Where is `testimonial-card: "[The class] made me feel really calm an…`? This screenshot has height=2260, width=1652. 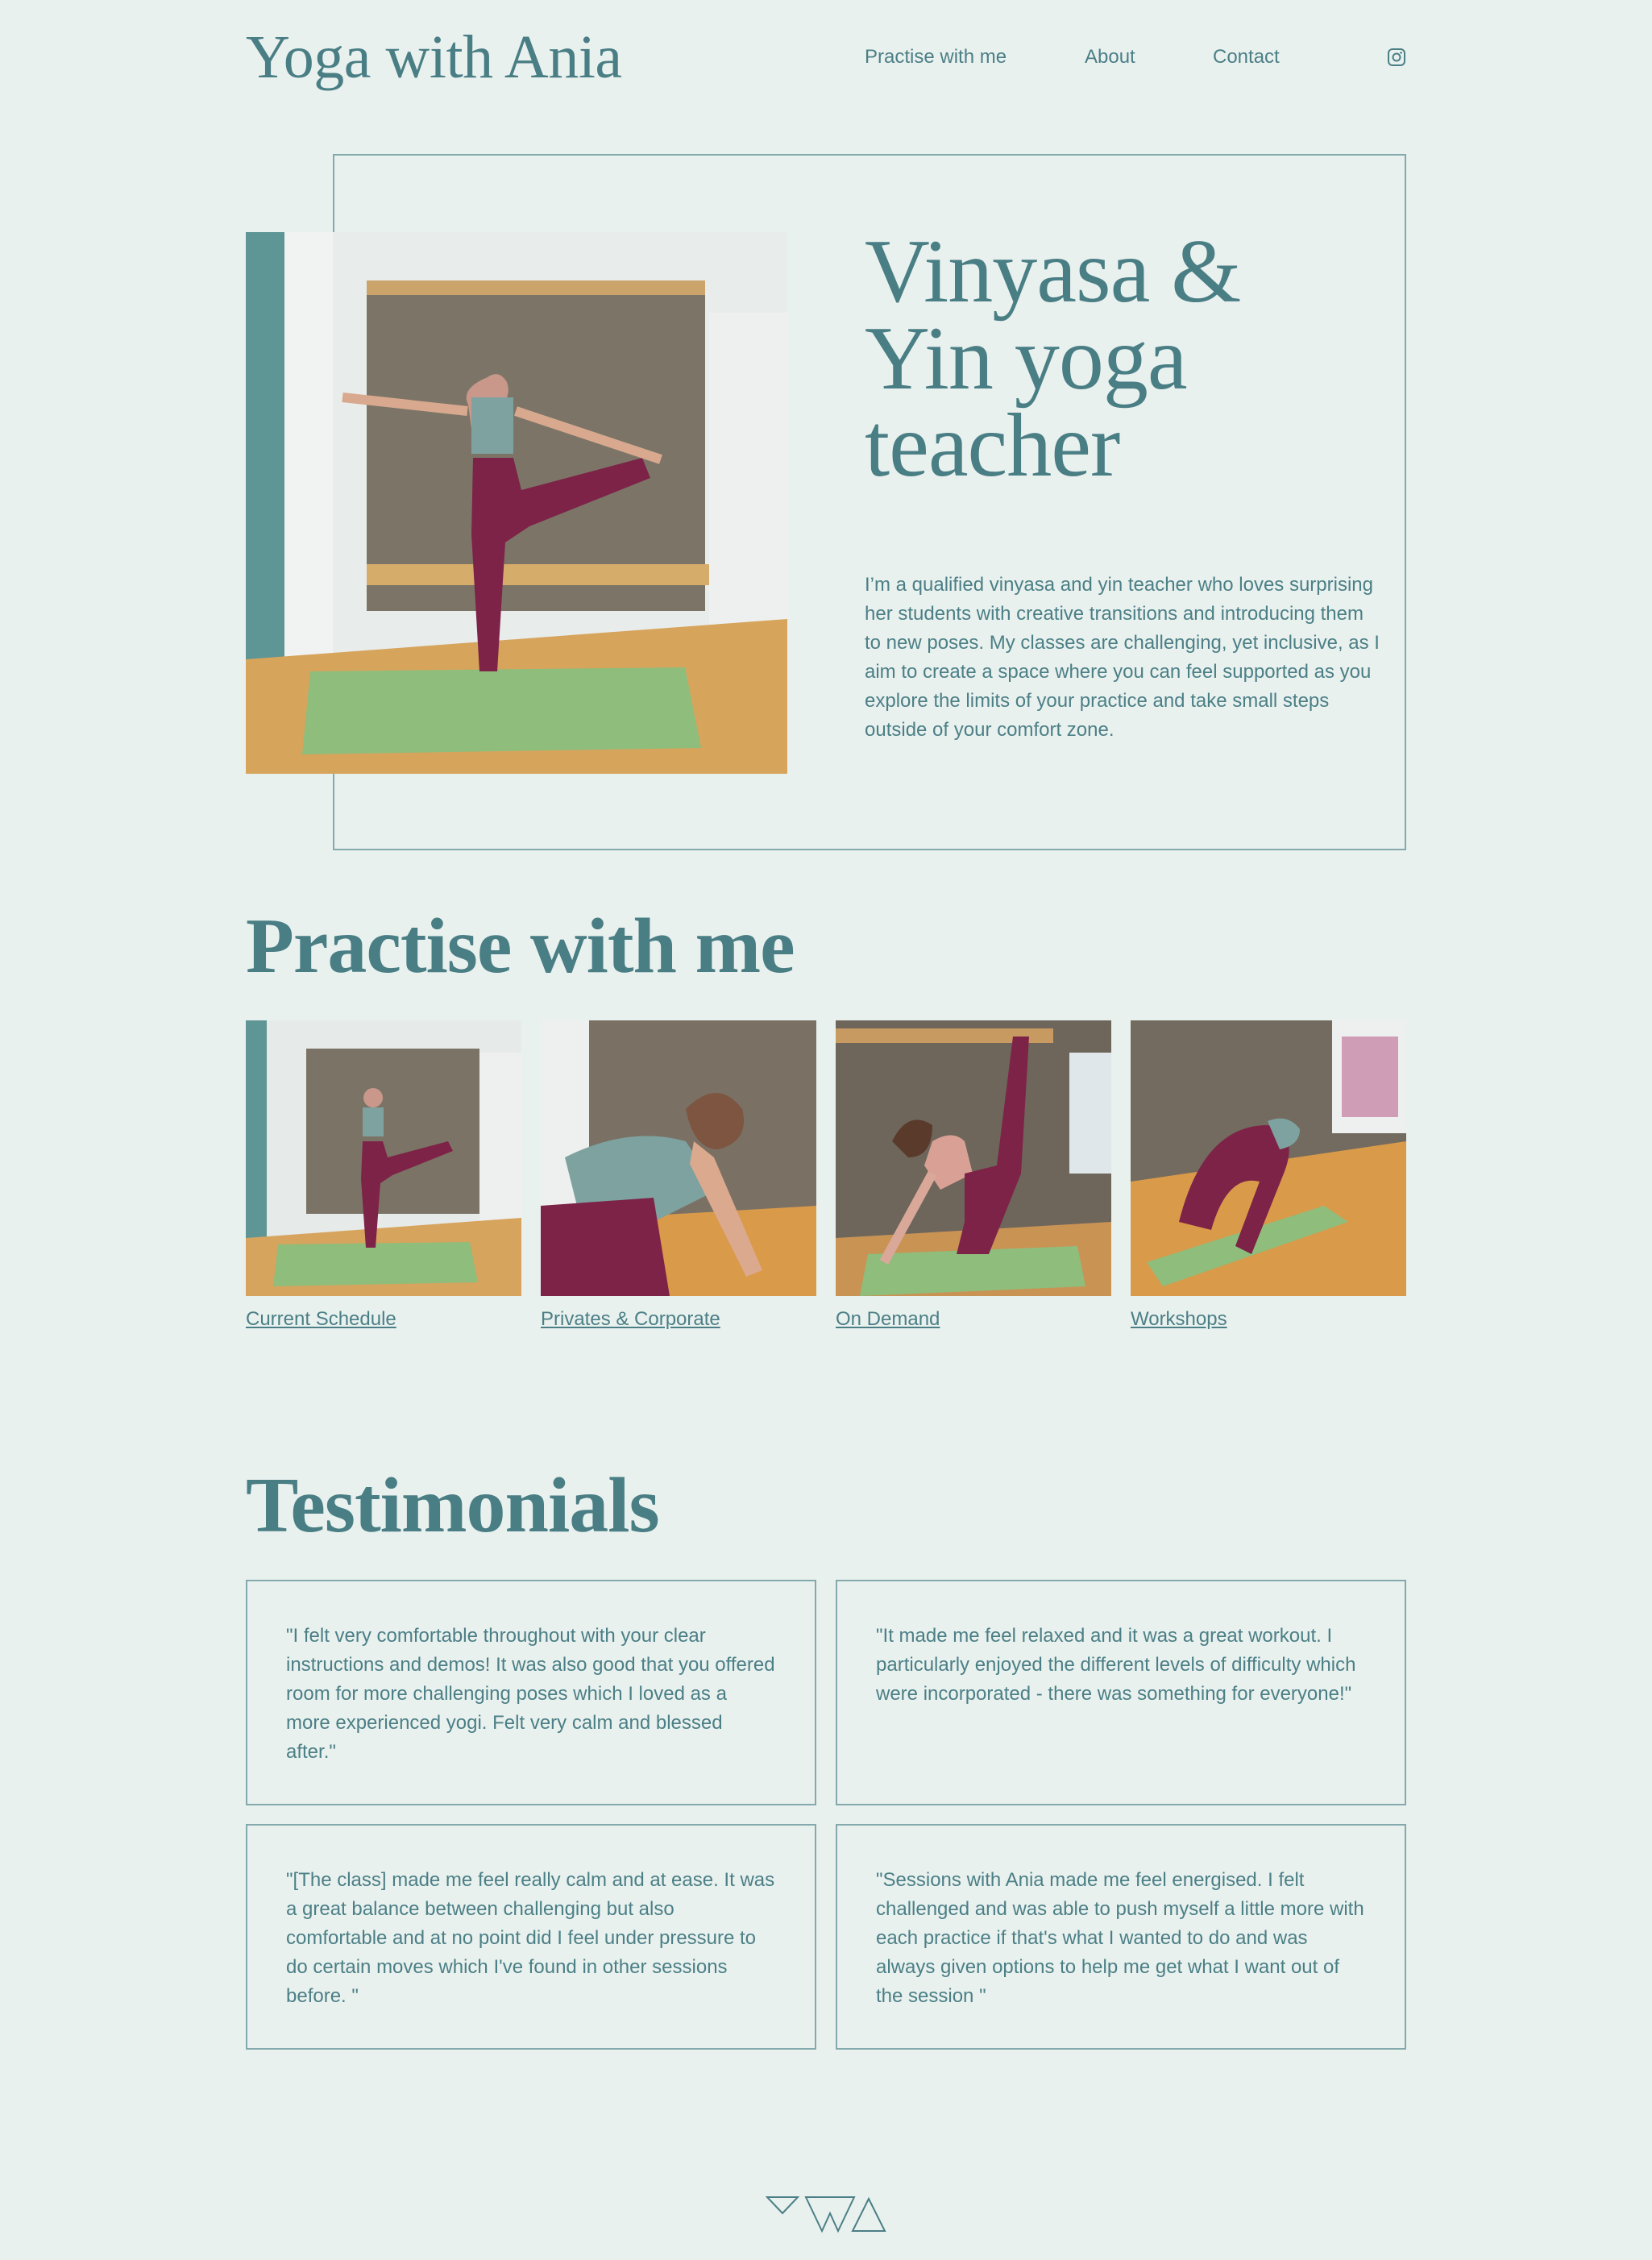
testimonial-card: "[The class] made me feel really calm an… is located at coordinates (531, 1937).